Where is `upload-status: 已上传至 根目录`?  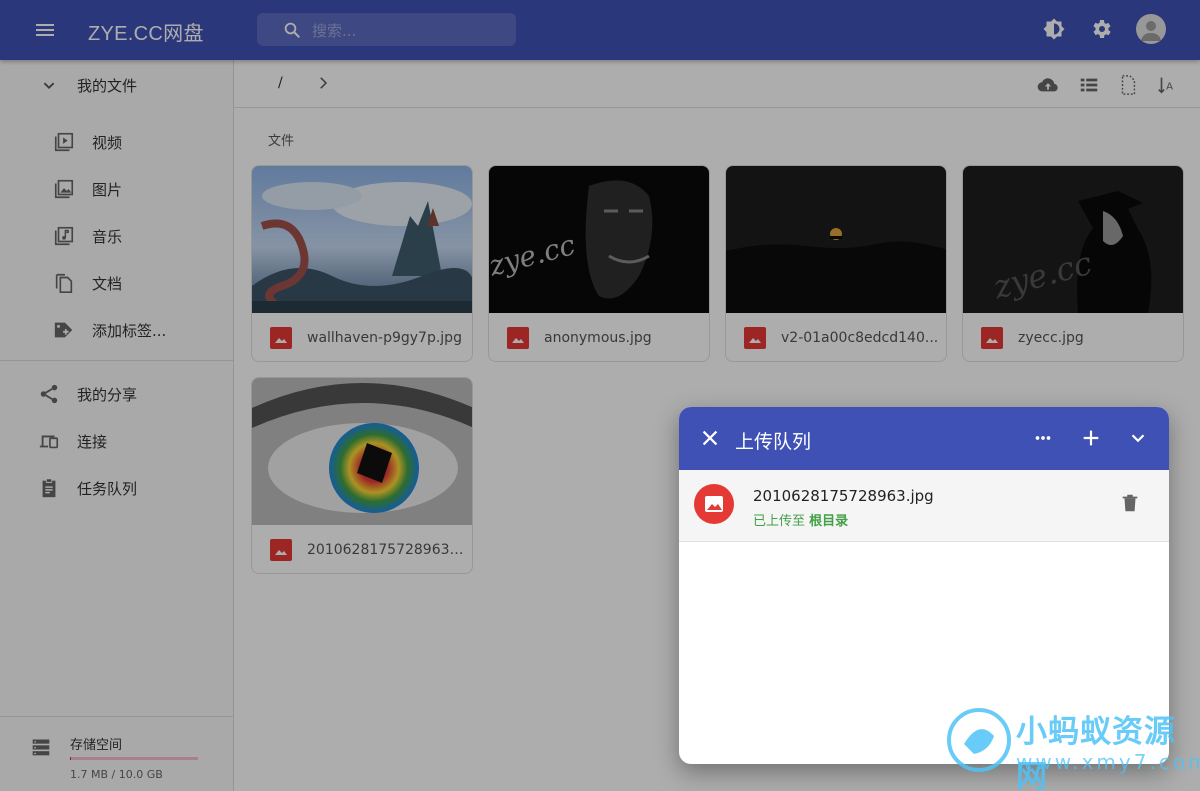 upload-status: 已上传至 根目录 is located at coordinates (800, 519).